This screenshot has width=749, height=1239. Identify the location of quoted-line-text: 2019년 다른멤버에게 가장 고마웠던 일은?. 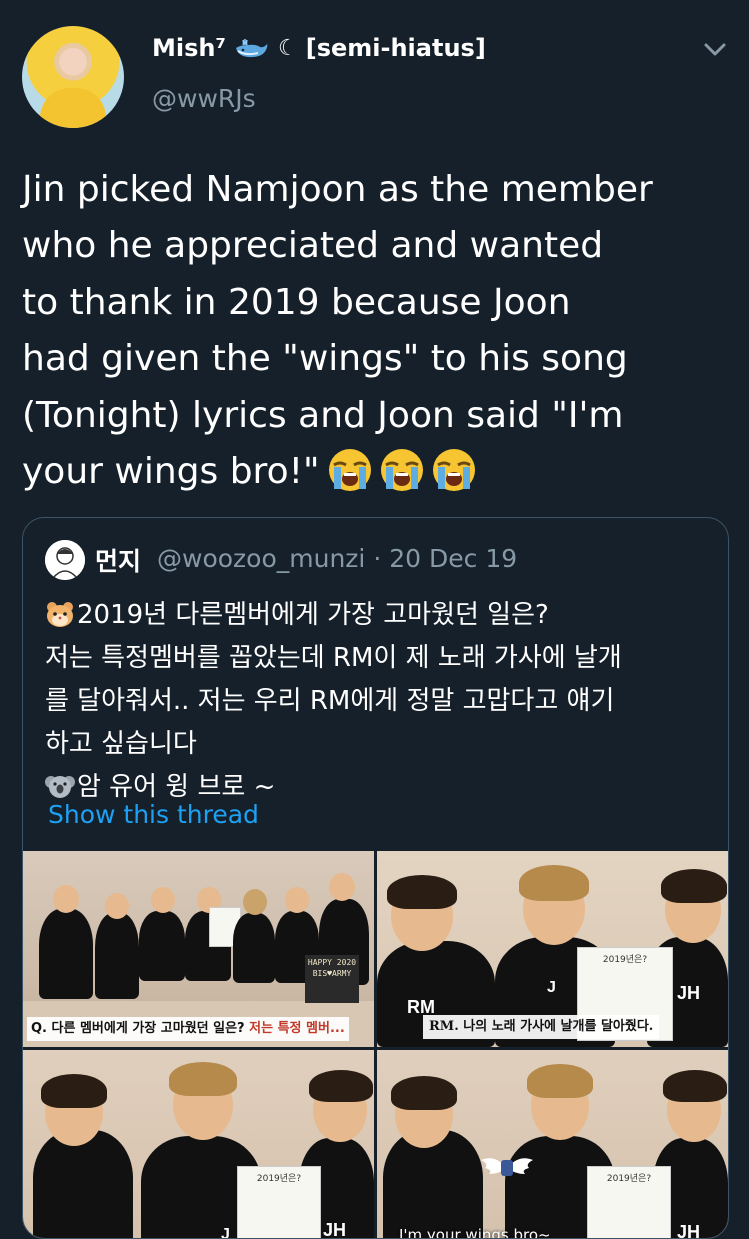
(313, 615).